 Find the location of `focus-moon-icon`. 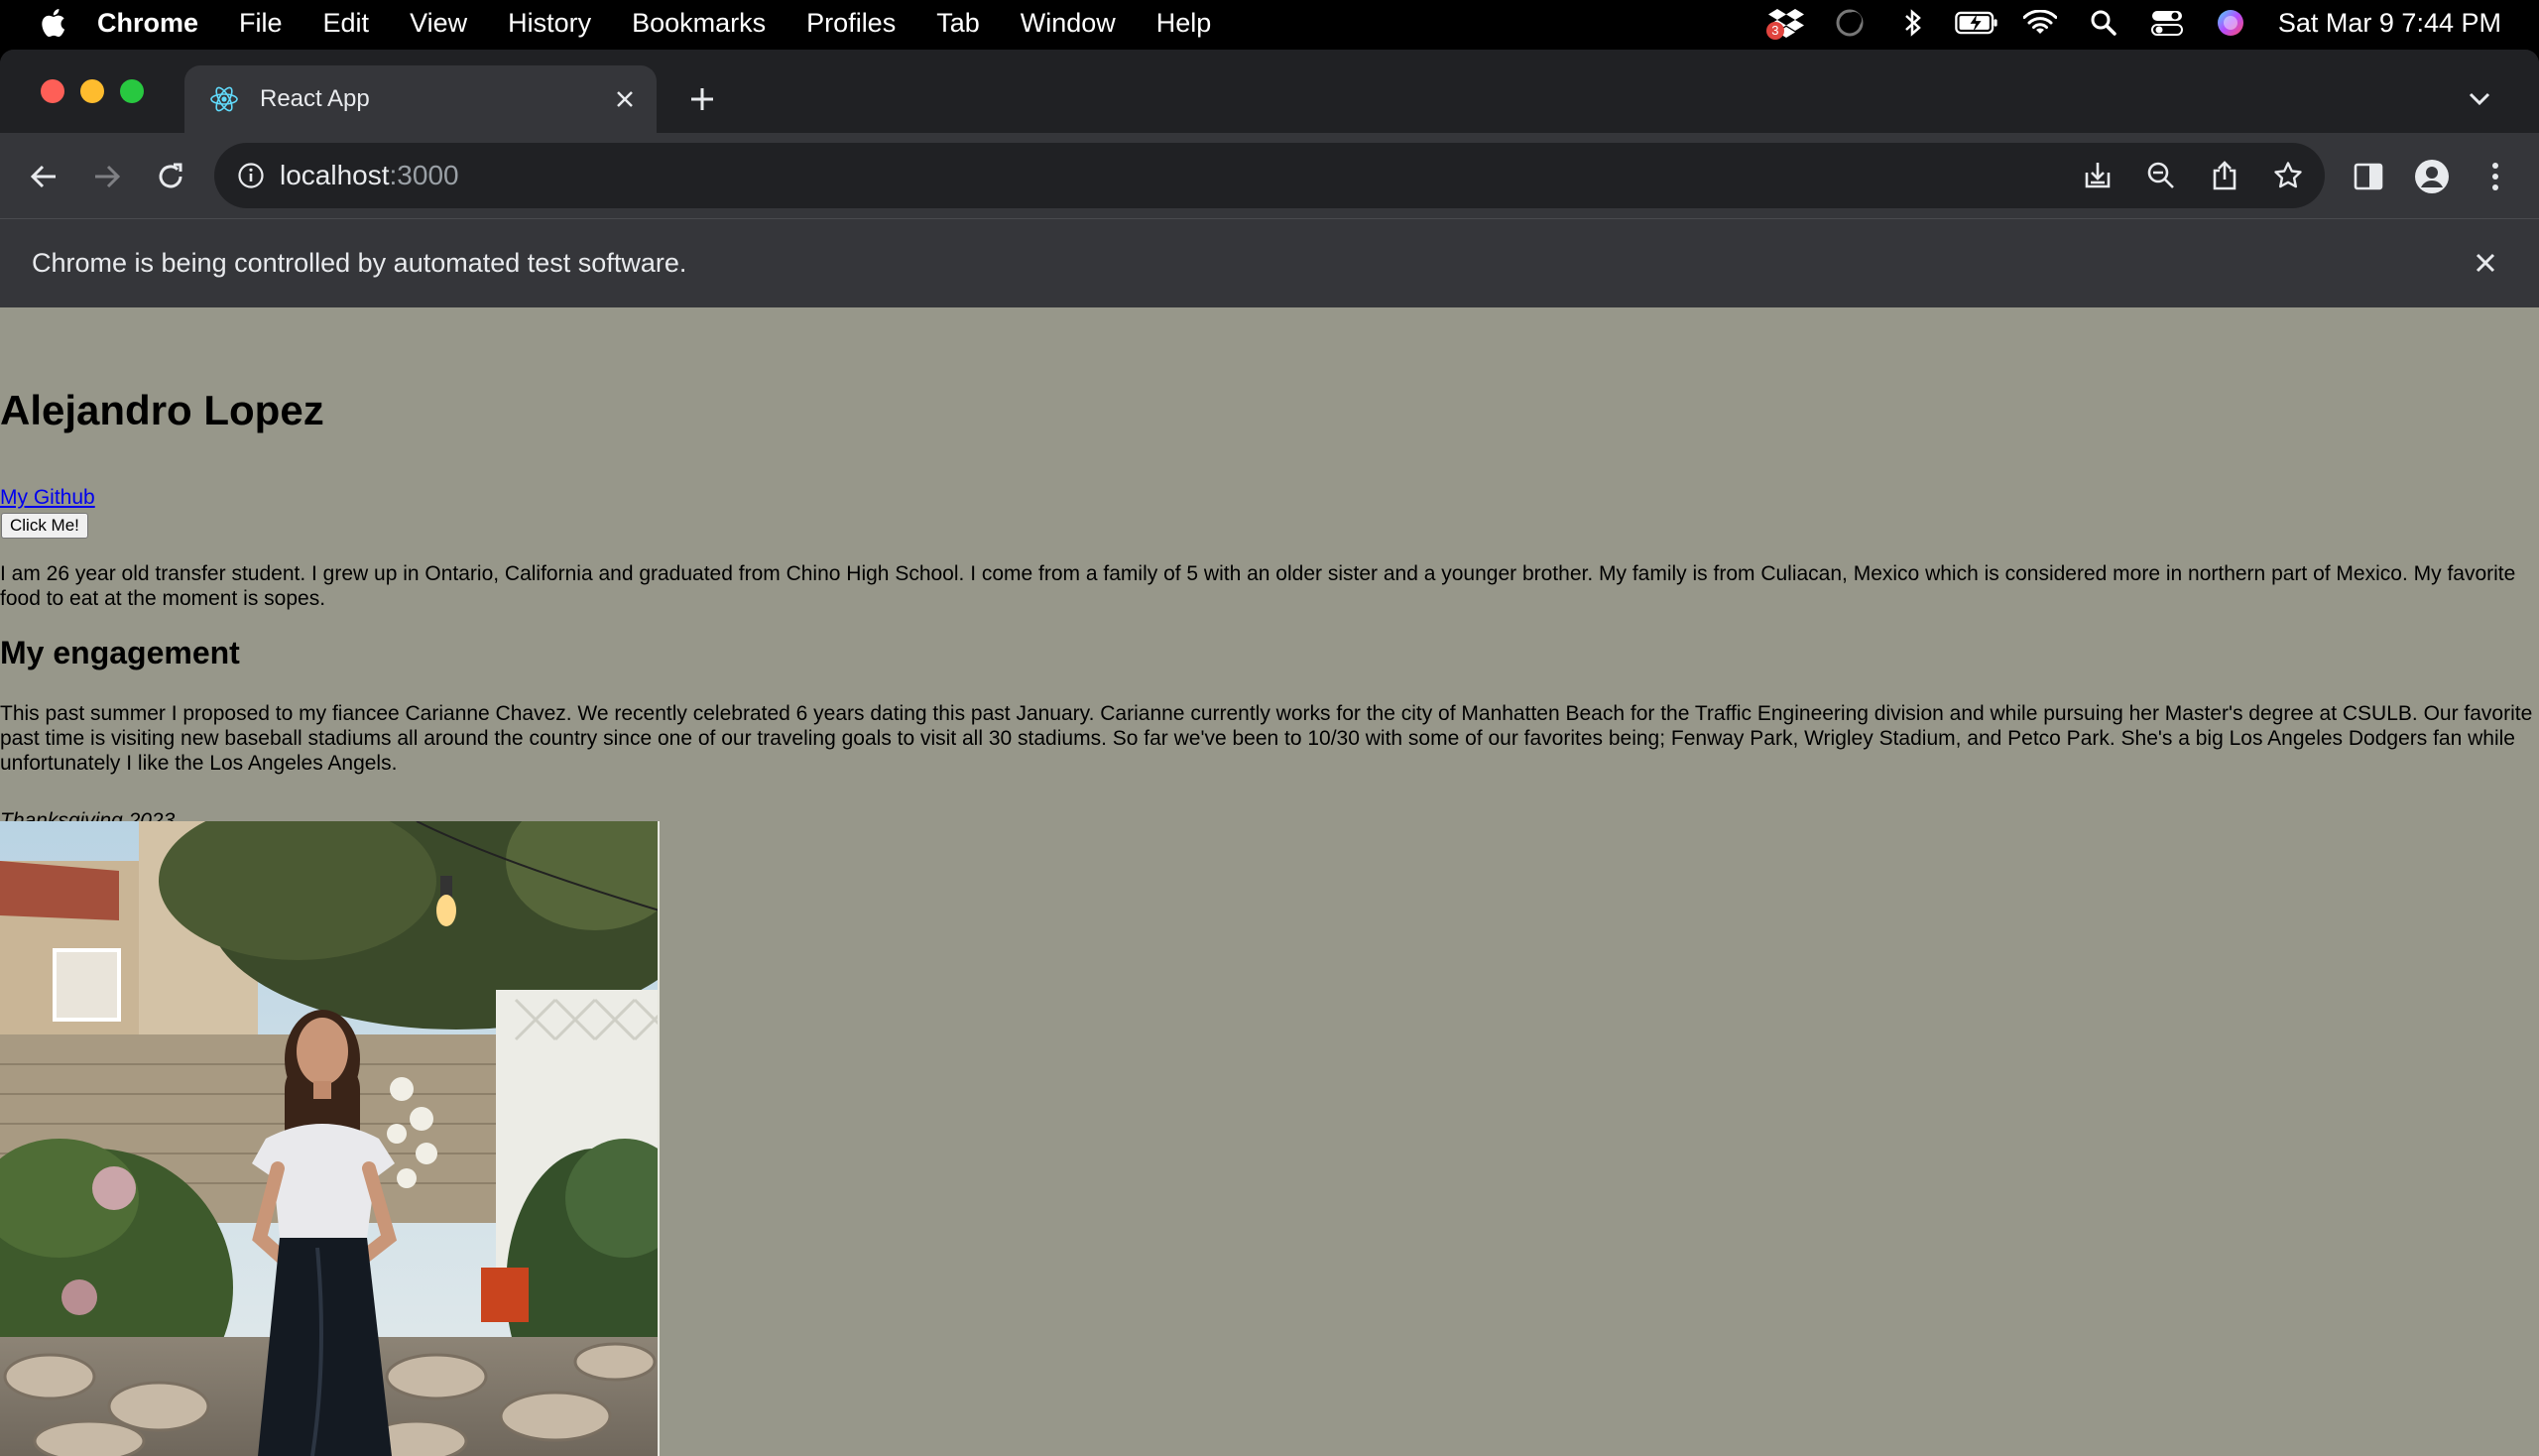

focus-moon-icon is located at coordinates (1850, 23).